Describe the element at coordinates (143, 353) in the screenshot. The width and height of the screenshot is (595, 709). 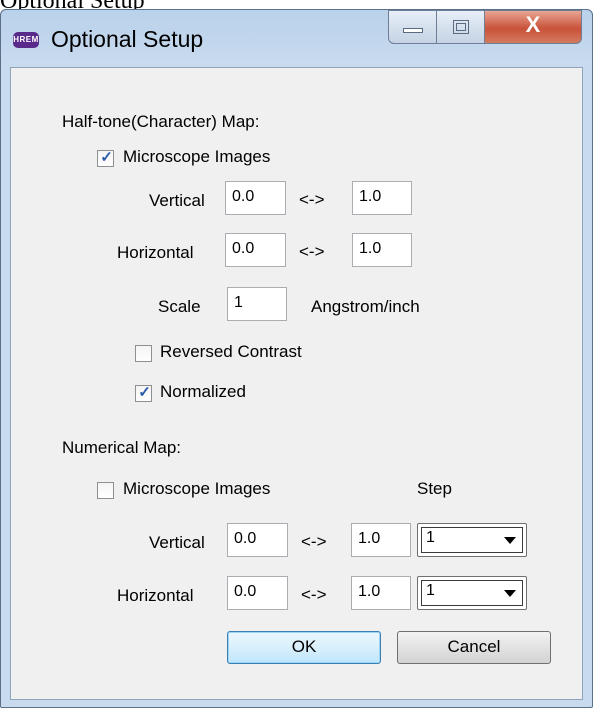
I see `reversed-contrast-checkbox` at that location.